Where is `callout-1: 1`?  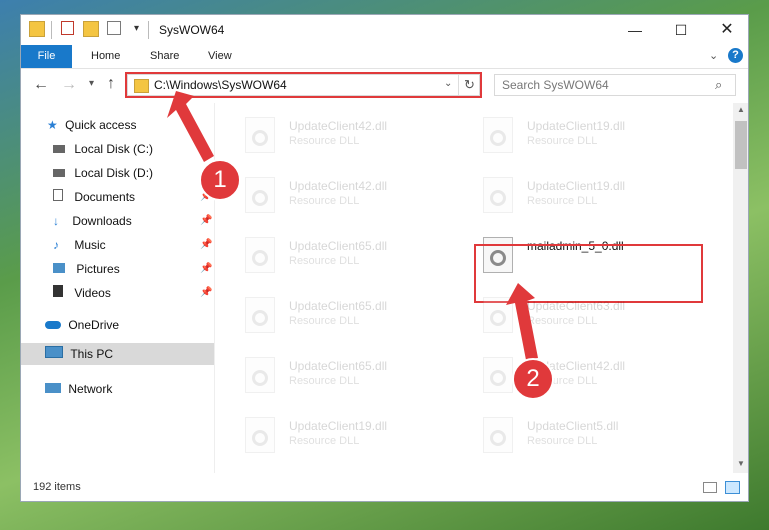 callout-1: 1 is located at coordinates (220, 180).